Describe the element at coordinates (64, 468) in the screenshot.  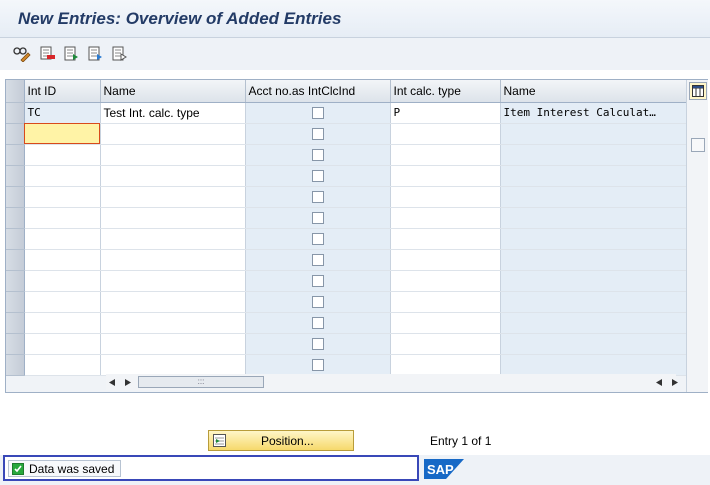
I see `status-message: Data was saved` at that location.